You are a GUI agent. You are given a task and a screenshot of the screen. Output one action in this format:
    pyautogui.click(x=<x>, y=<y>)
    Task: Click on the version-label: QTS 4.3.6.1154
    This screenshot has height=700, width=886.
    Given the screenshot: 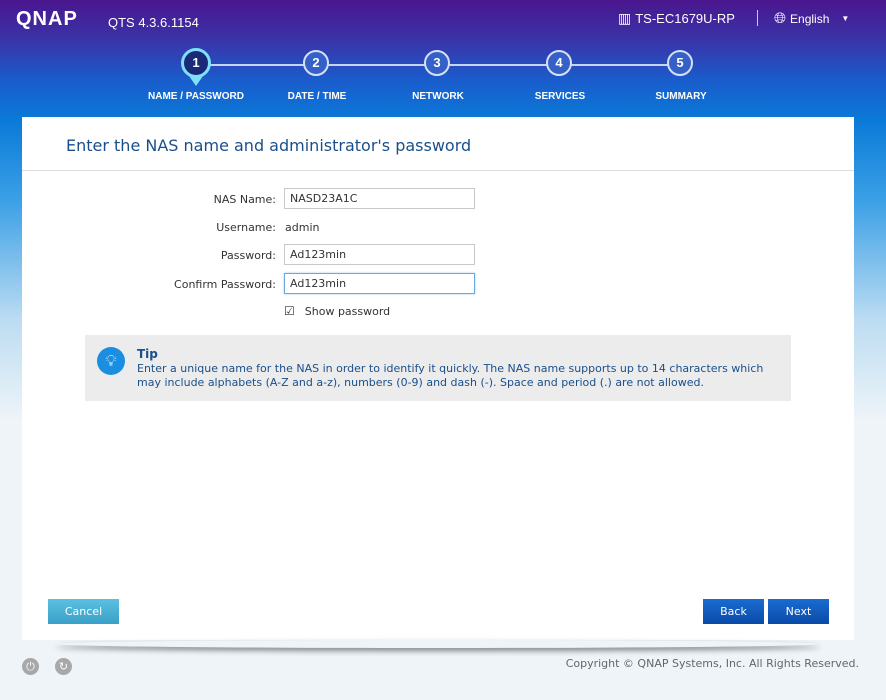 What is the action you would take?
    pyautogui.click(x=153, y=22)
    